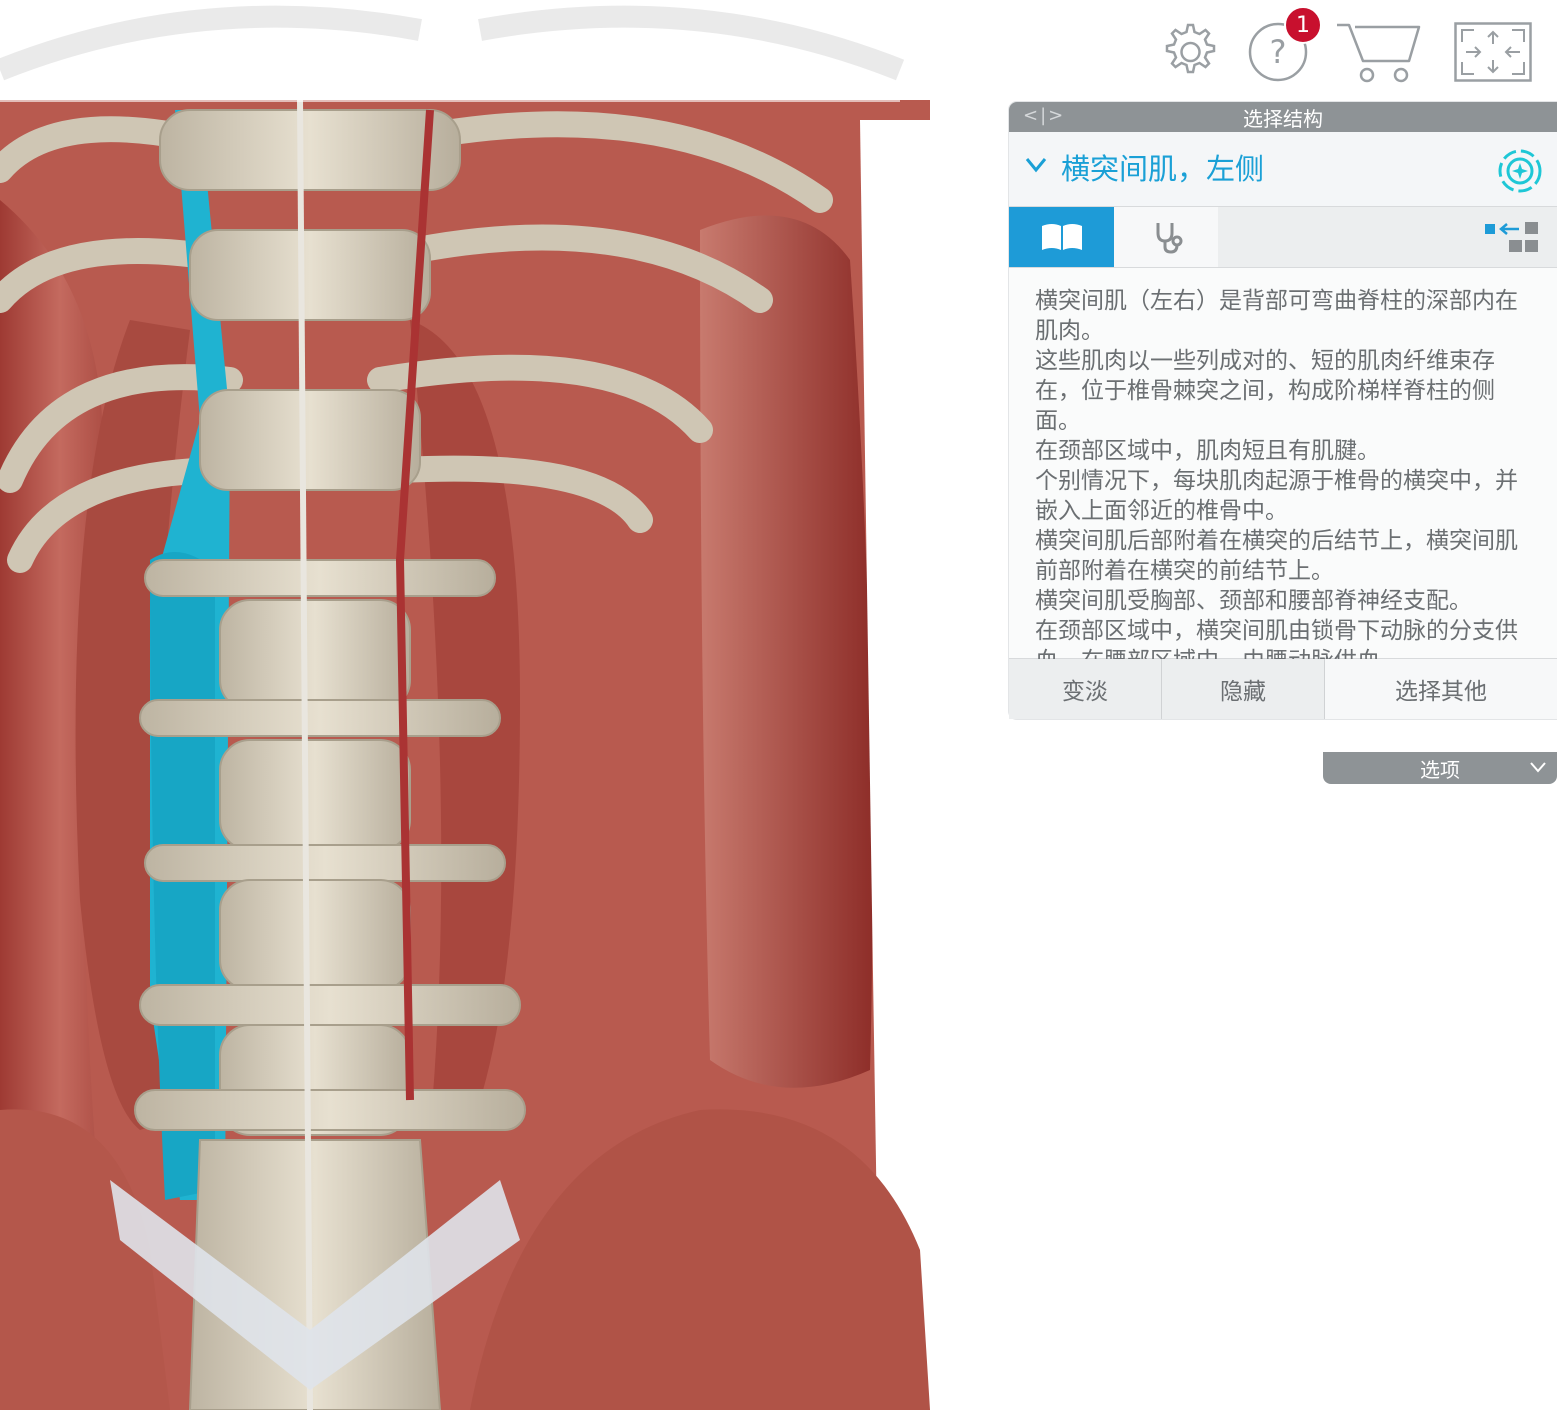 Image resolution: width=1557 pixels, height=1410 pixels. What do you see at coordinates (1276, 496) in the screenshot?
I see `description-paragraph: 个别情况下，每块肌肉起源于椎骨的横突中，并嵌入上面邻近的椎骨中。` at bounding box center [1276, 496].